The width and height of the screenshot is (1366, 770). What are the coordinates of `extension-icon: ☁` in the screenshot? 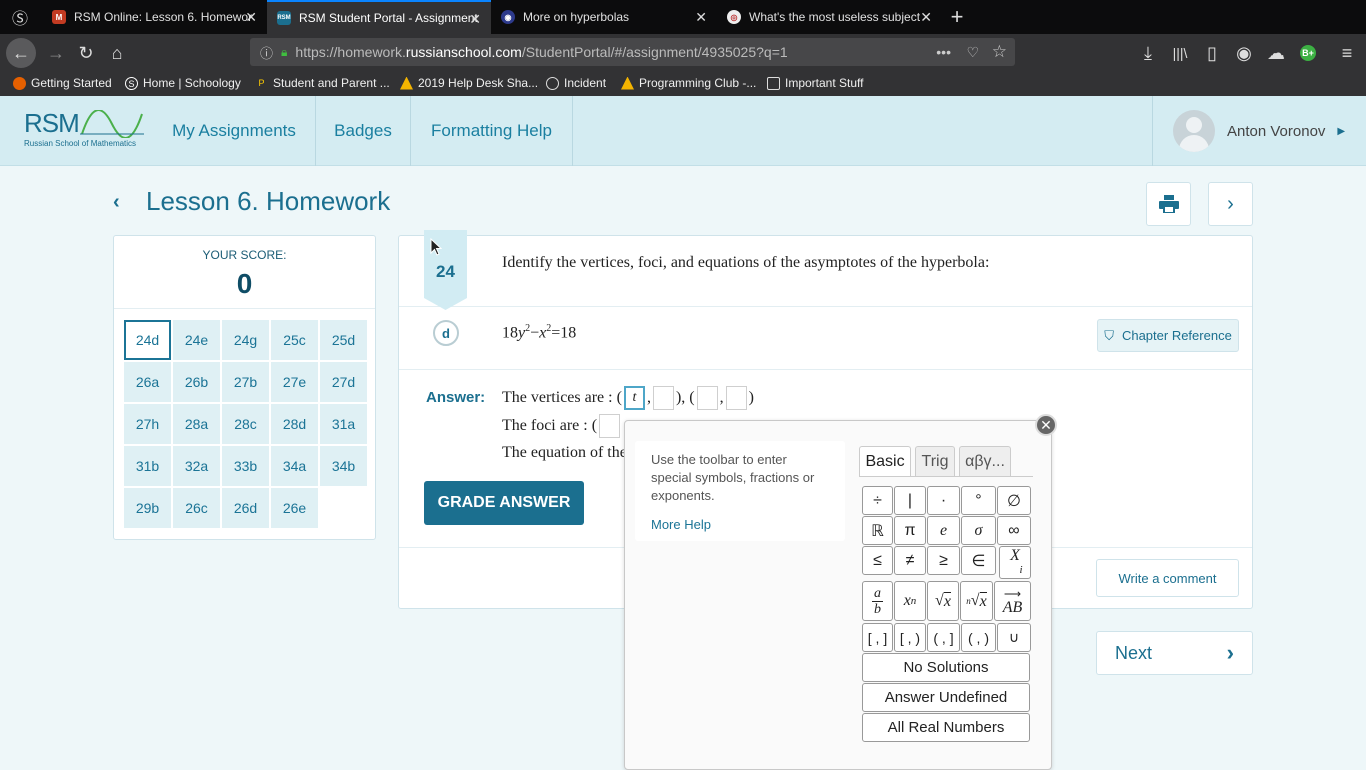 It's located at (1276, 53).